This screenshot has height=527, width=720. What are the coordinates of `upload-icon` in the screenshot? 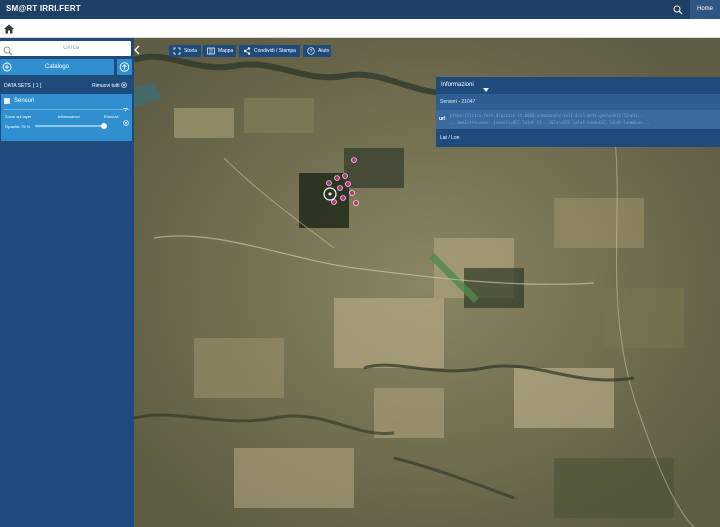 It's located at (124, 67).